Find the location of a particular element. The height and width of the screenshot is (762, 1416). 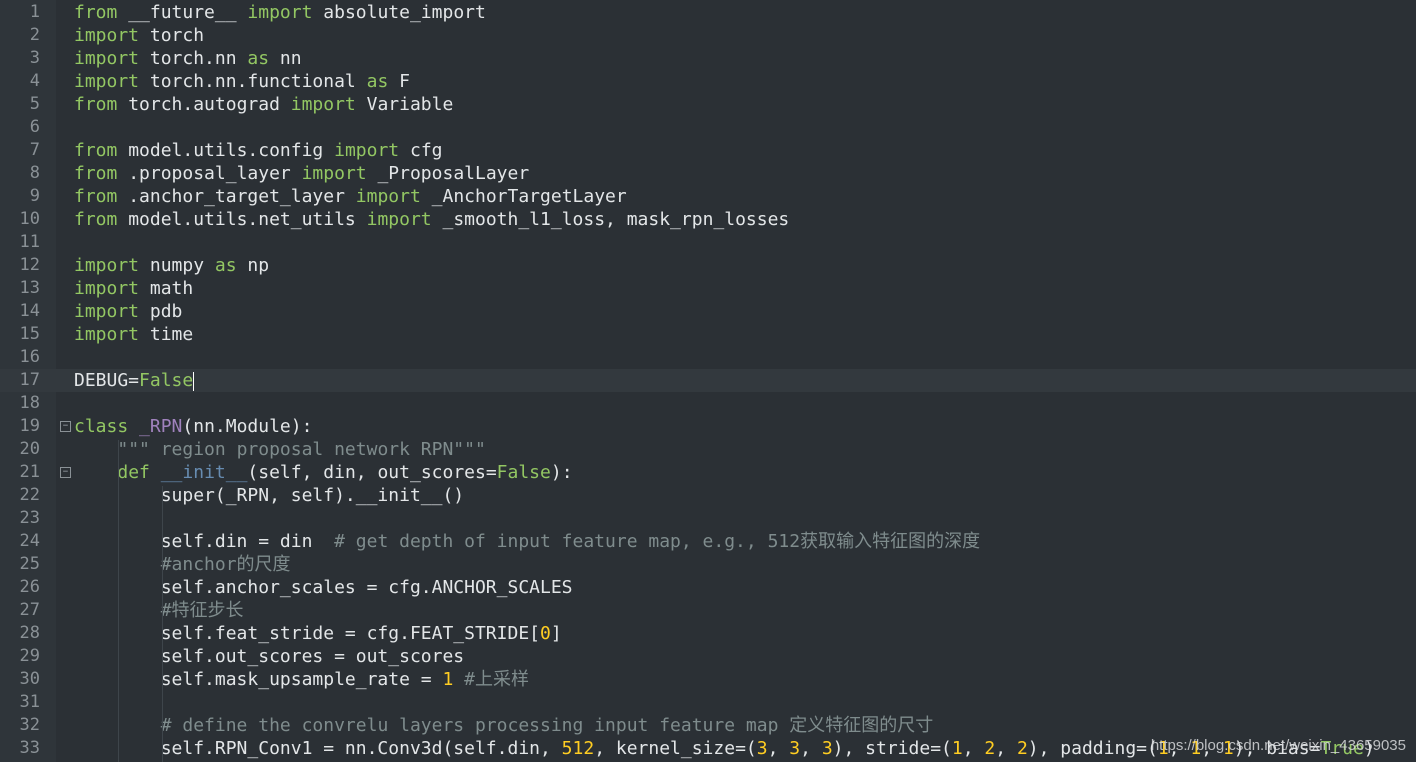

line-number: 6 is located at coordinates (34, 127).